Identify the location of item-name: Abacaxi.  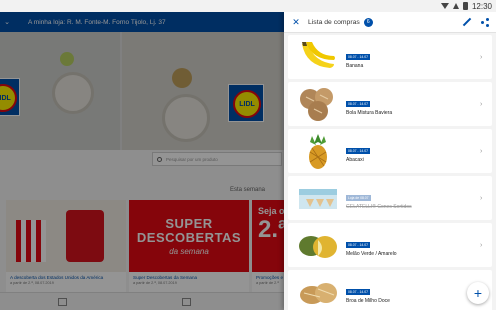
(355, 160).